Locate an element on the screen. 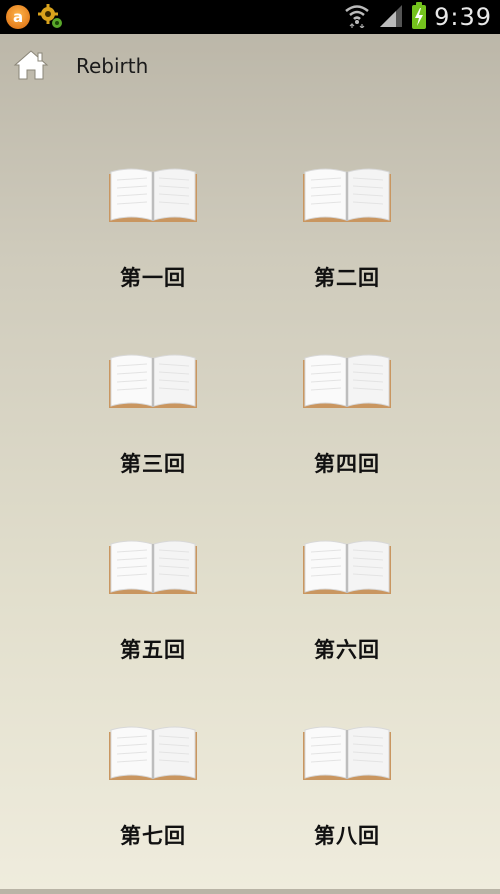 The image size is (500, 894). chapter-item: 第六回 is located at coordinates (347, 615).